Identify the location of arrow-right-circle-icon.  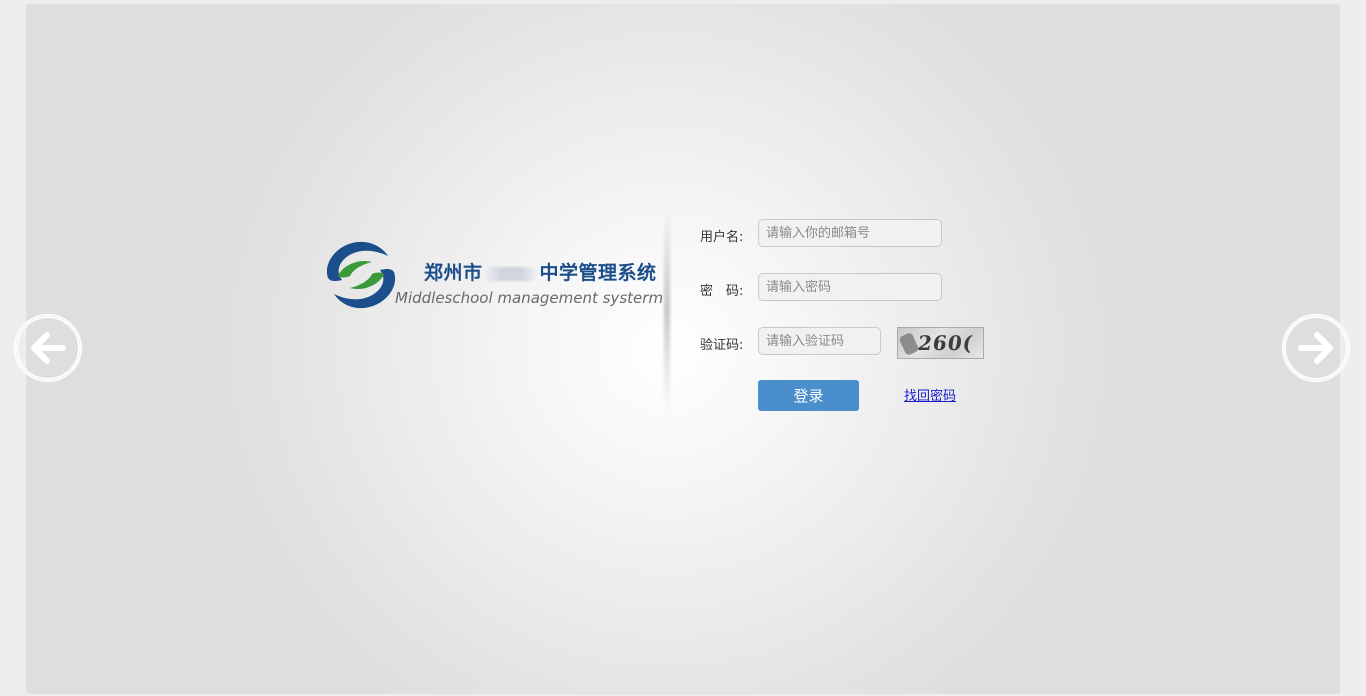
(1316, 348).